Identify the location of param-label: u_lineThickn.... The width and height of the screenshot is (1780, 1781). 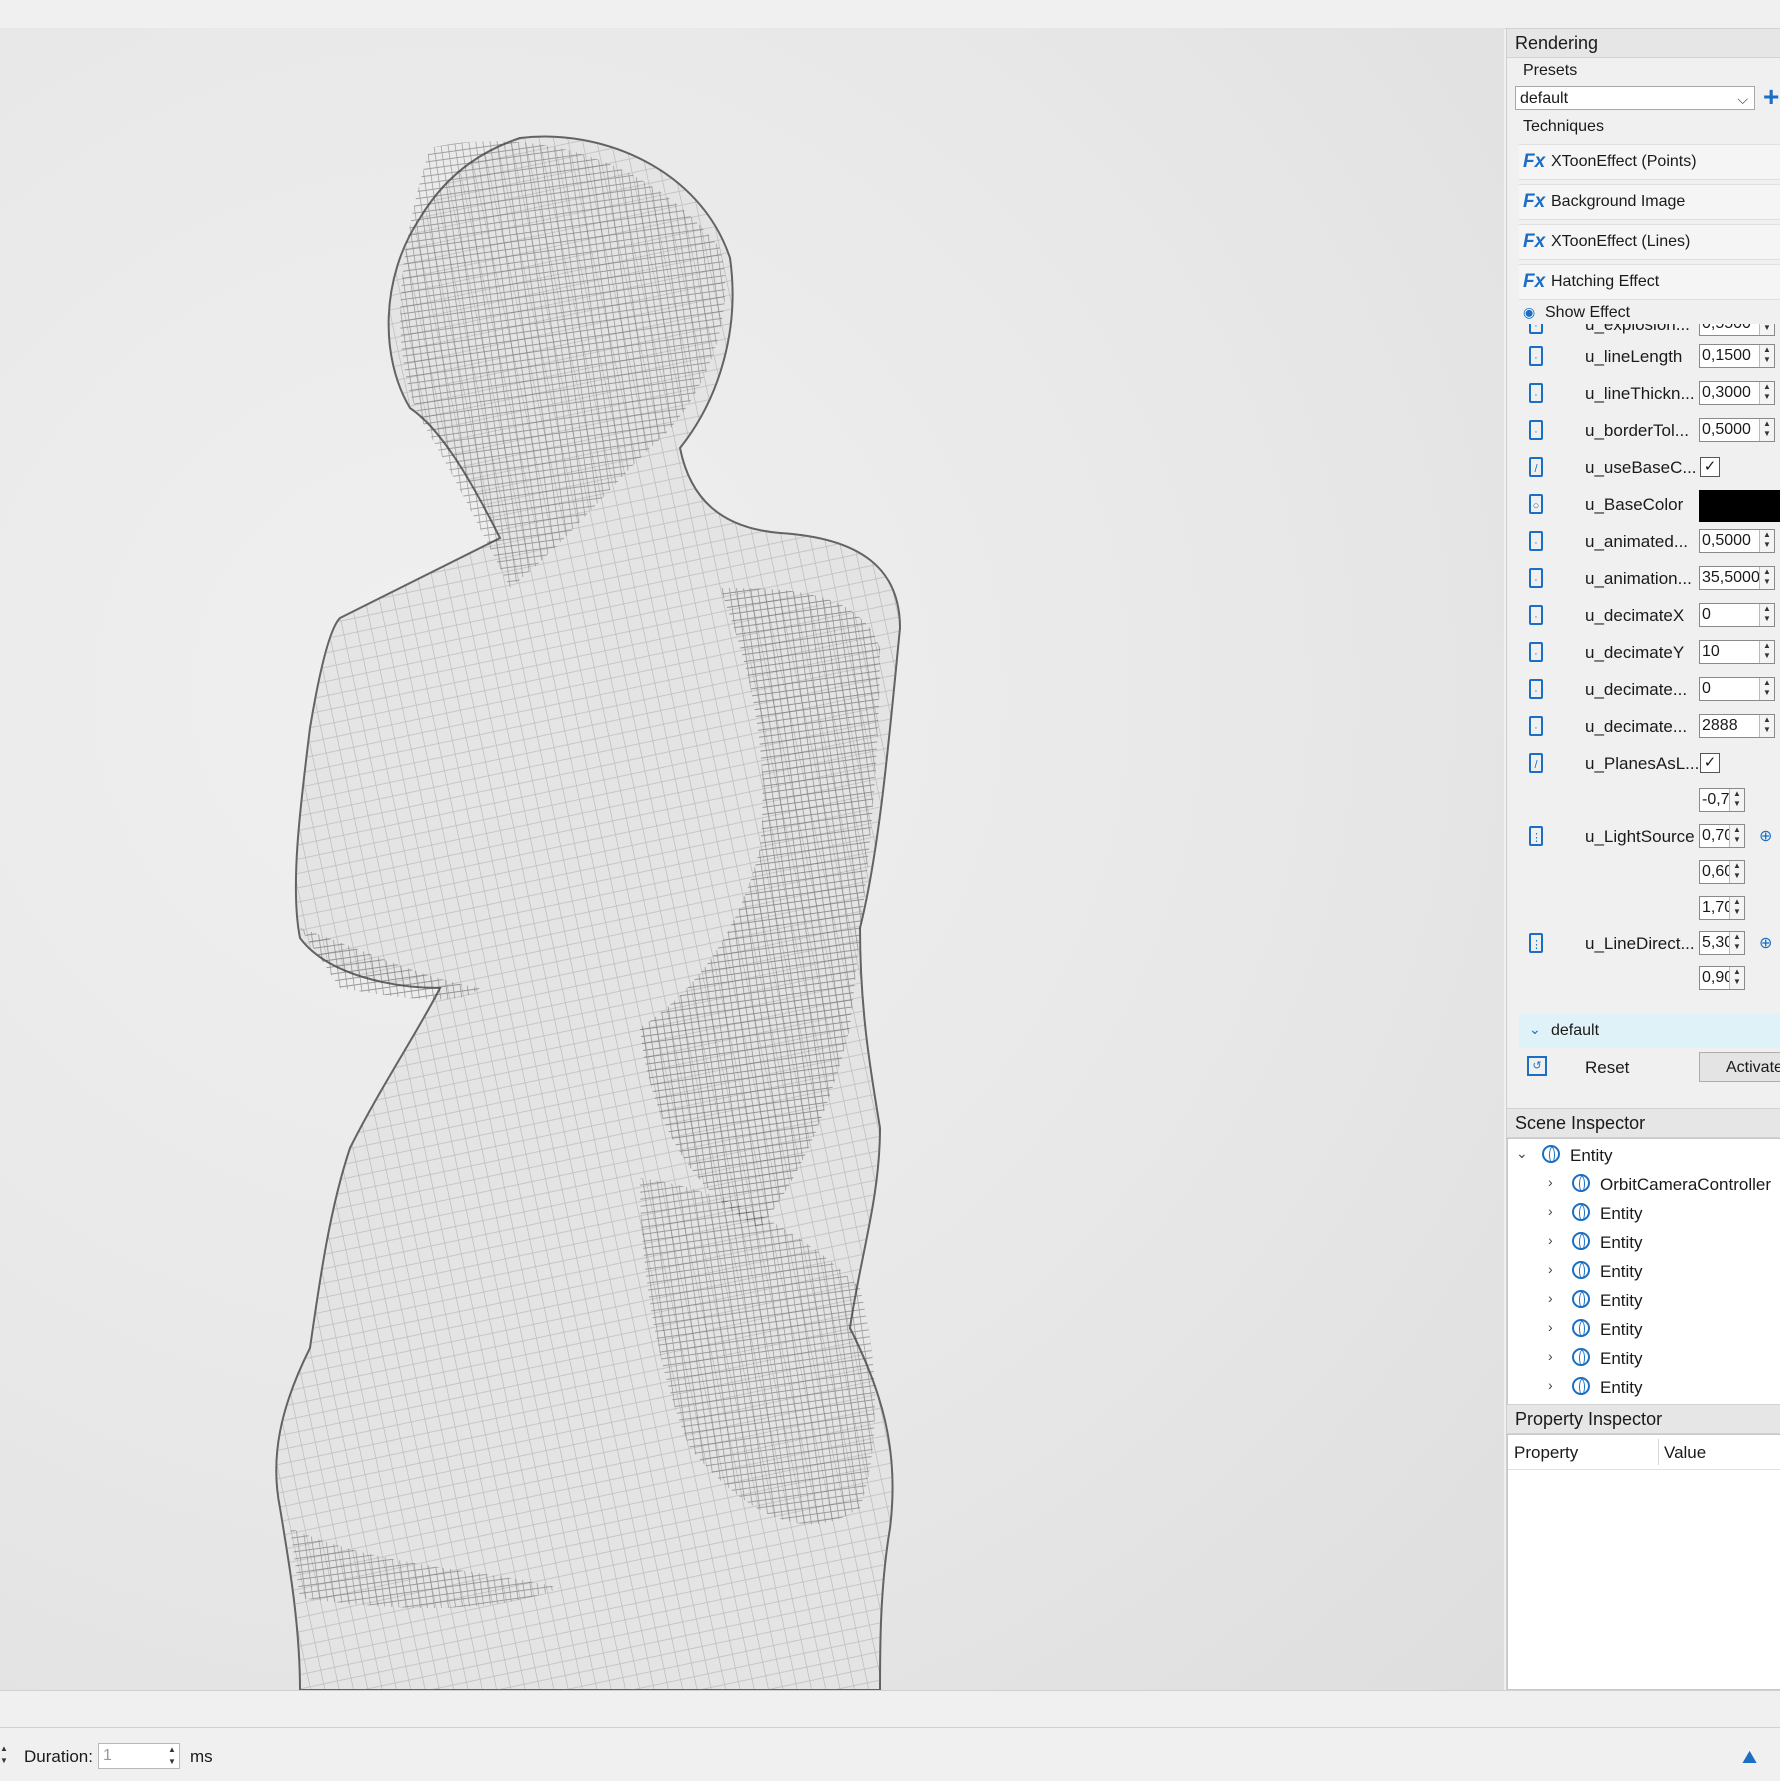
(1640, 393).